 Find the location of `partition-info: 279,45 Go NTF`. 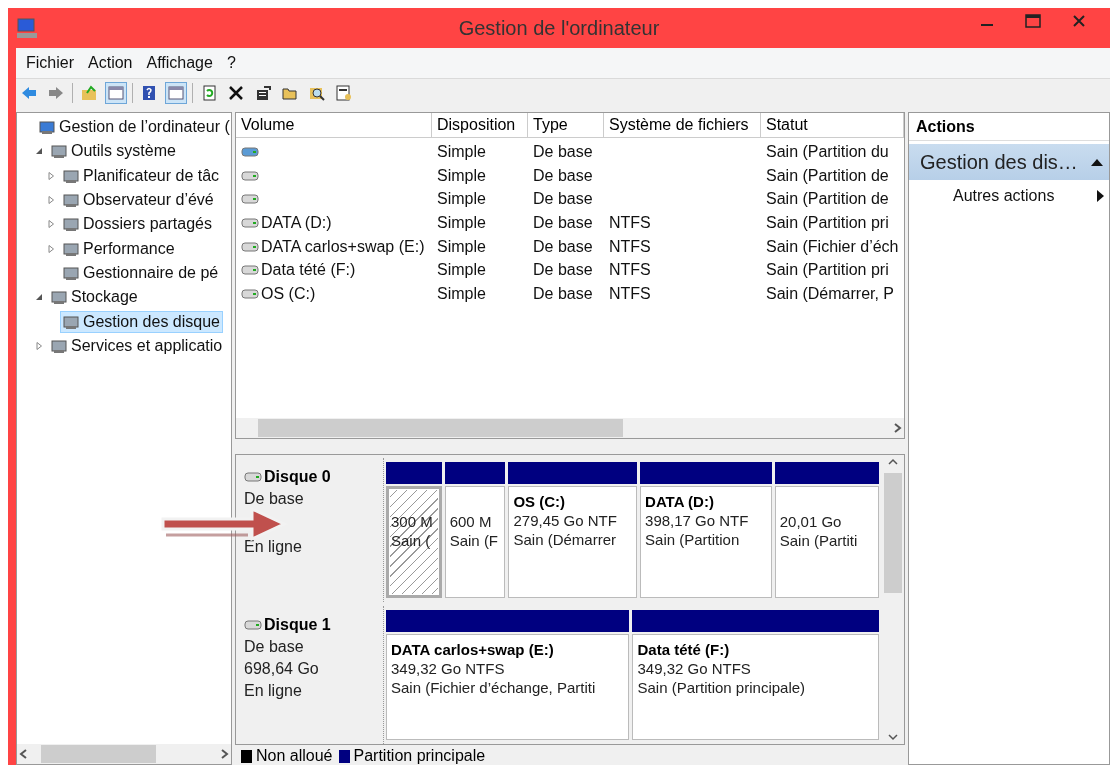

partition-info: 279,45 Go NTF is located at coordinates (565, 520).